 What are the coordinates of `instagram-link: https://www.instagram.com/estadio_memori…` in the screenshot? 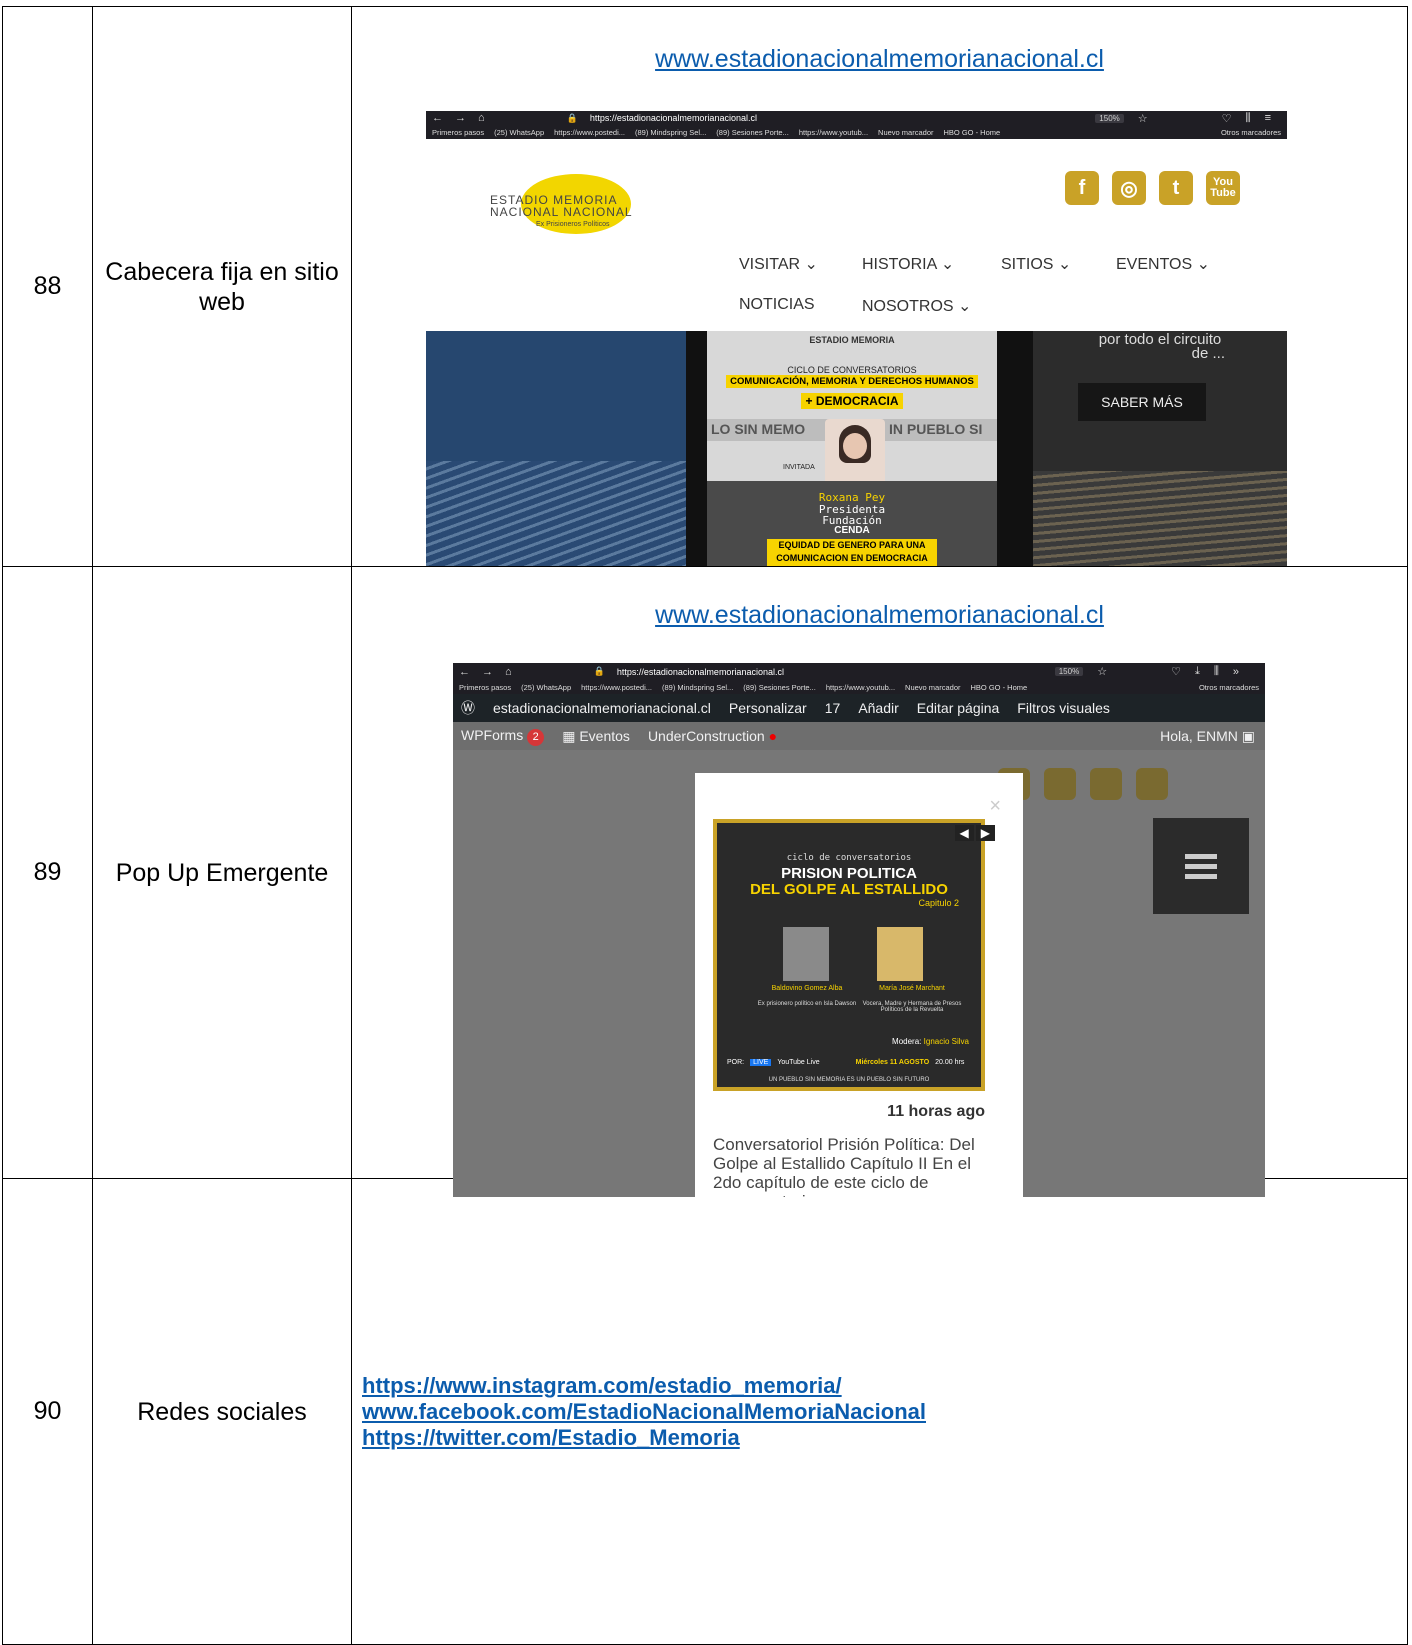 It's located at (884, 1386).